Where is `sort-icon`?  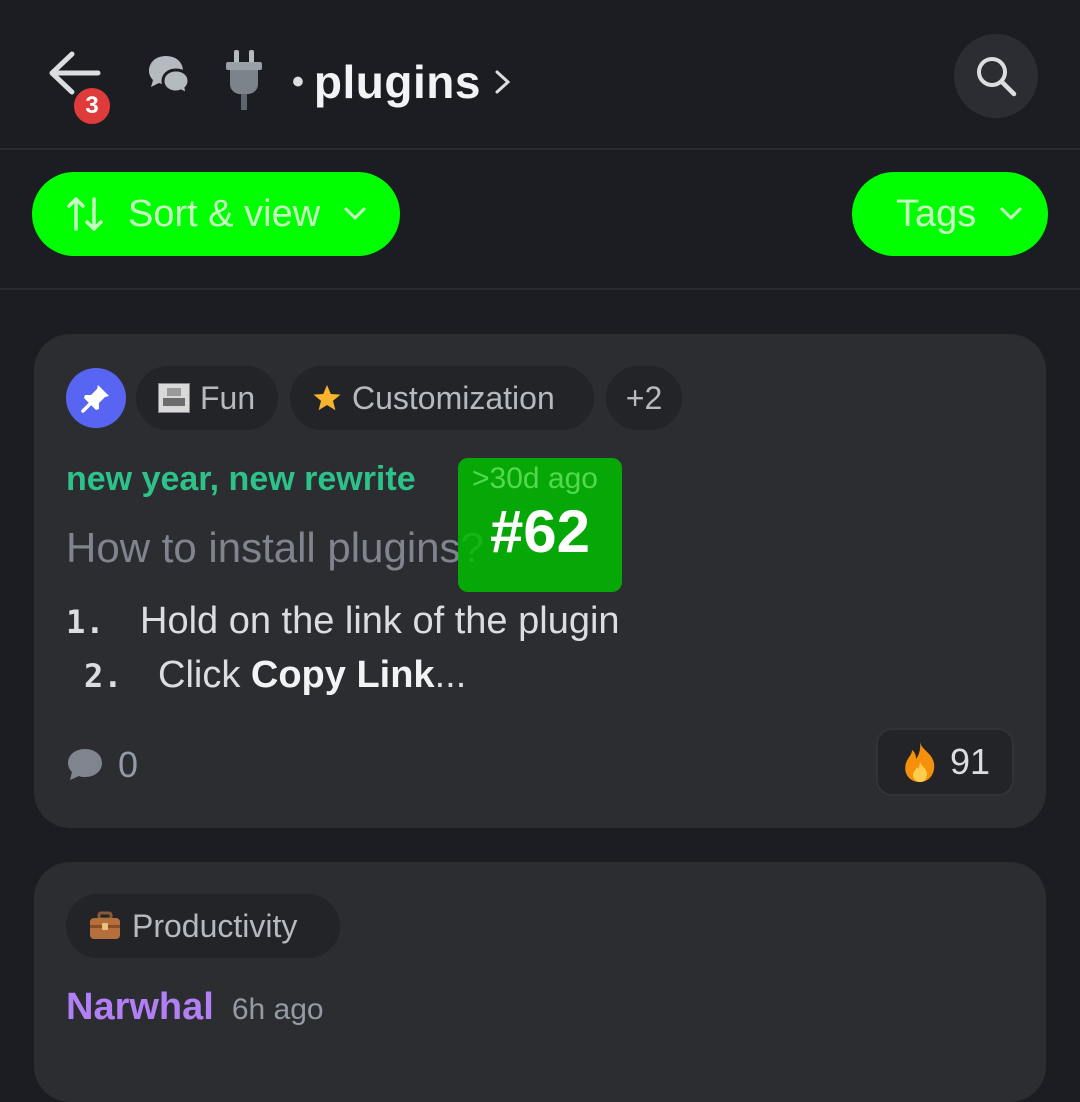 sort-icon is located at coordinates (85, 214).